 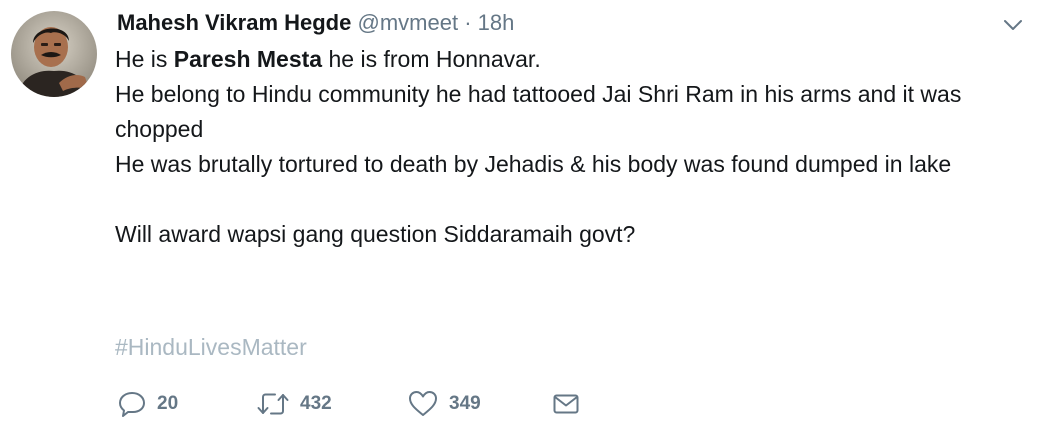 I want to click on envelope-icon, so click(x=566, y=404).